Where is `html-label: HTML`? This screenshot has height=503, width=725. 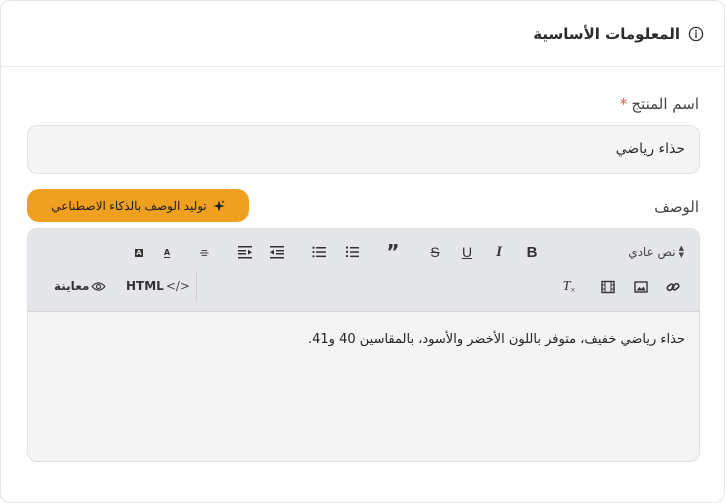
html-label: HTML is located at coordinates (145, 286).